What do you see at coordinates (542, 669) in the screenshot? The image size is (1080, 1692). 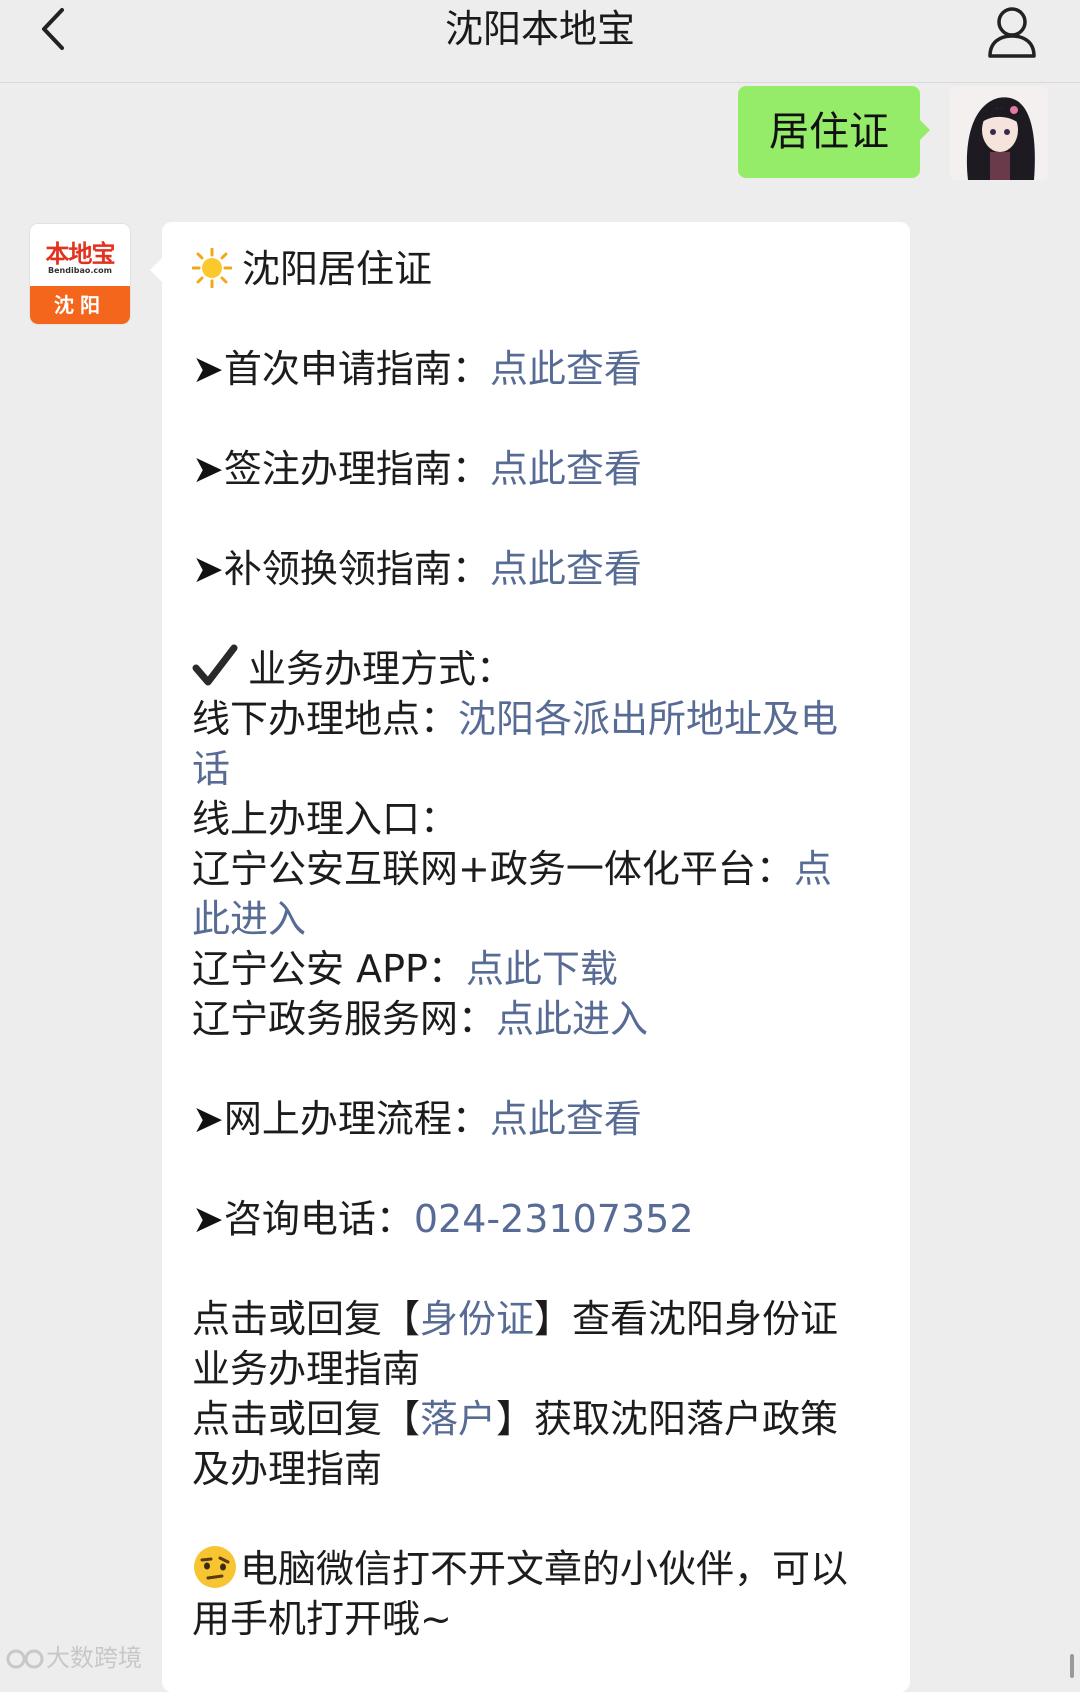 I see `method-heading-line: 业务办理方式：` at bounding box center [542, 669].